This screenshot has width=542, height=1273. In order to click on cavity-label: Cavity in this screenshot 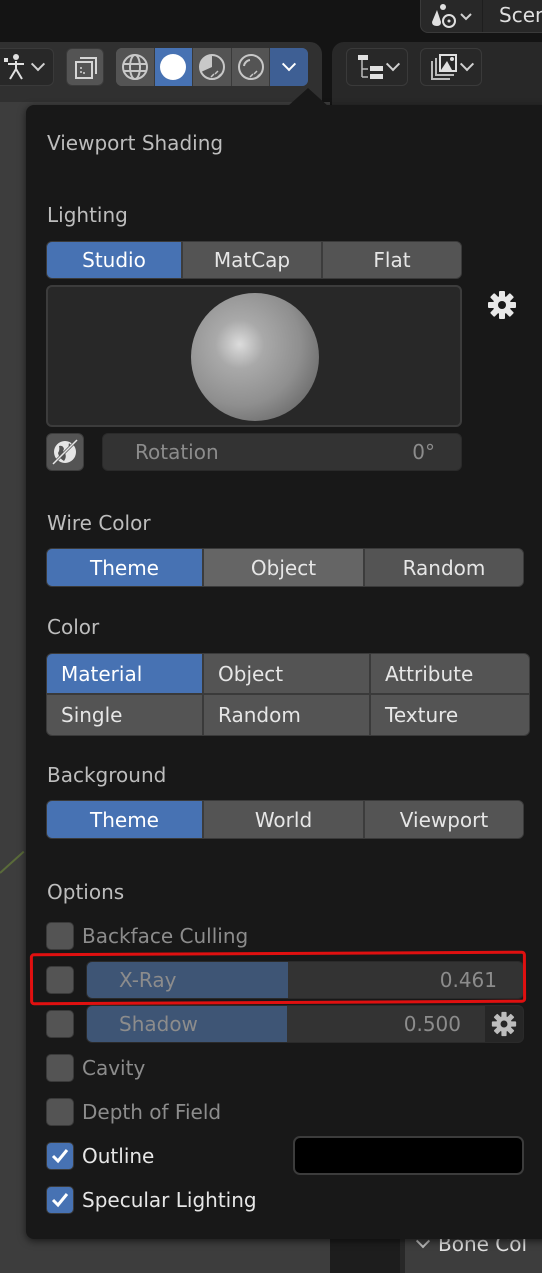, I will do `click(114, 1068)`.